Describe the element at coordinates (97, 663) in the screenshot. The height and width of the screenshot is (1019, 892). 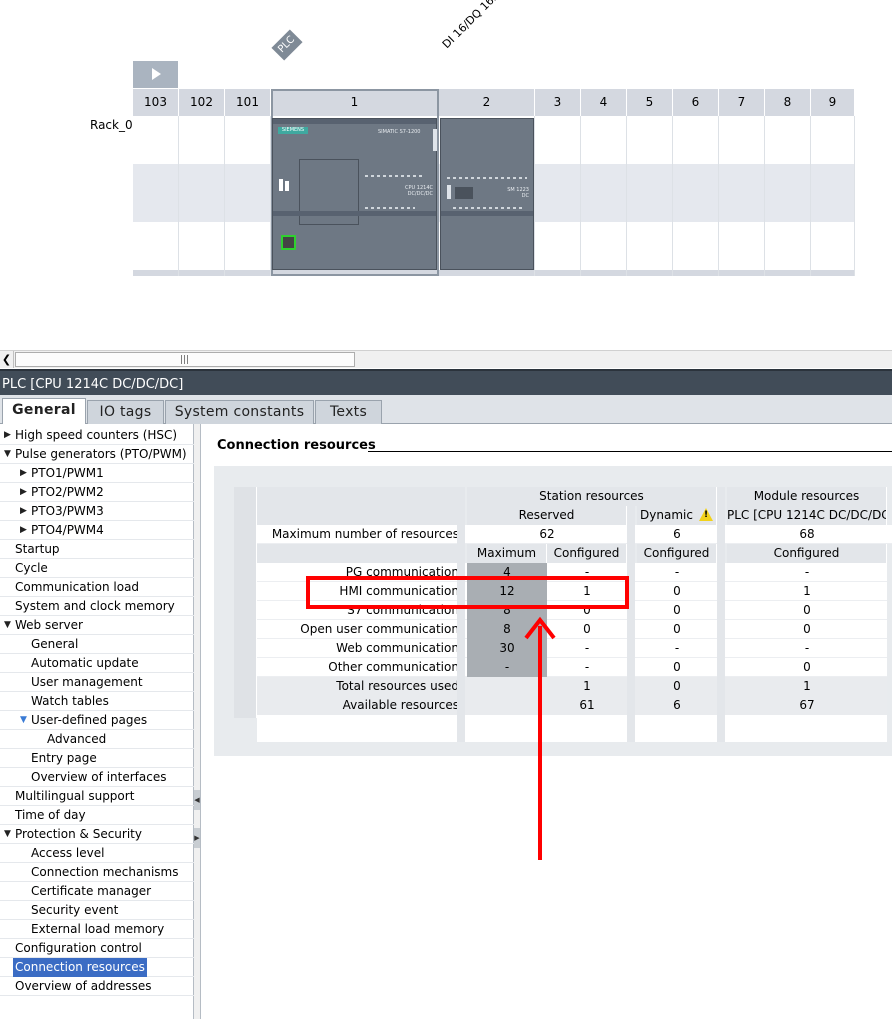
I see `nav-item: Automatic update` at that location.